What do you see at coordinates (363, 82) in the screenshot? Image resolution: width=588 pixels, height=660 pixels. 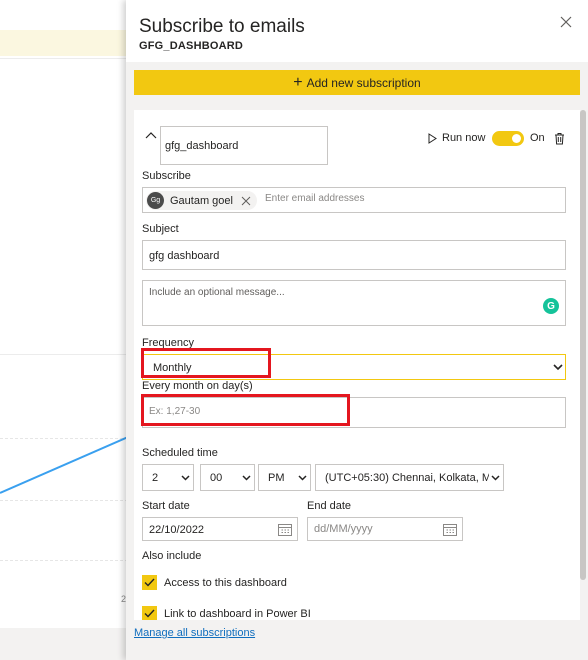 I see `add-subscription-label: Add new subscription` at bounding box center [363, 82].